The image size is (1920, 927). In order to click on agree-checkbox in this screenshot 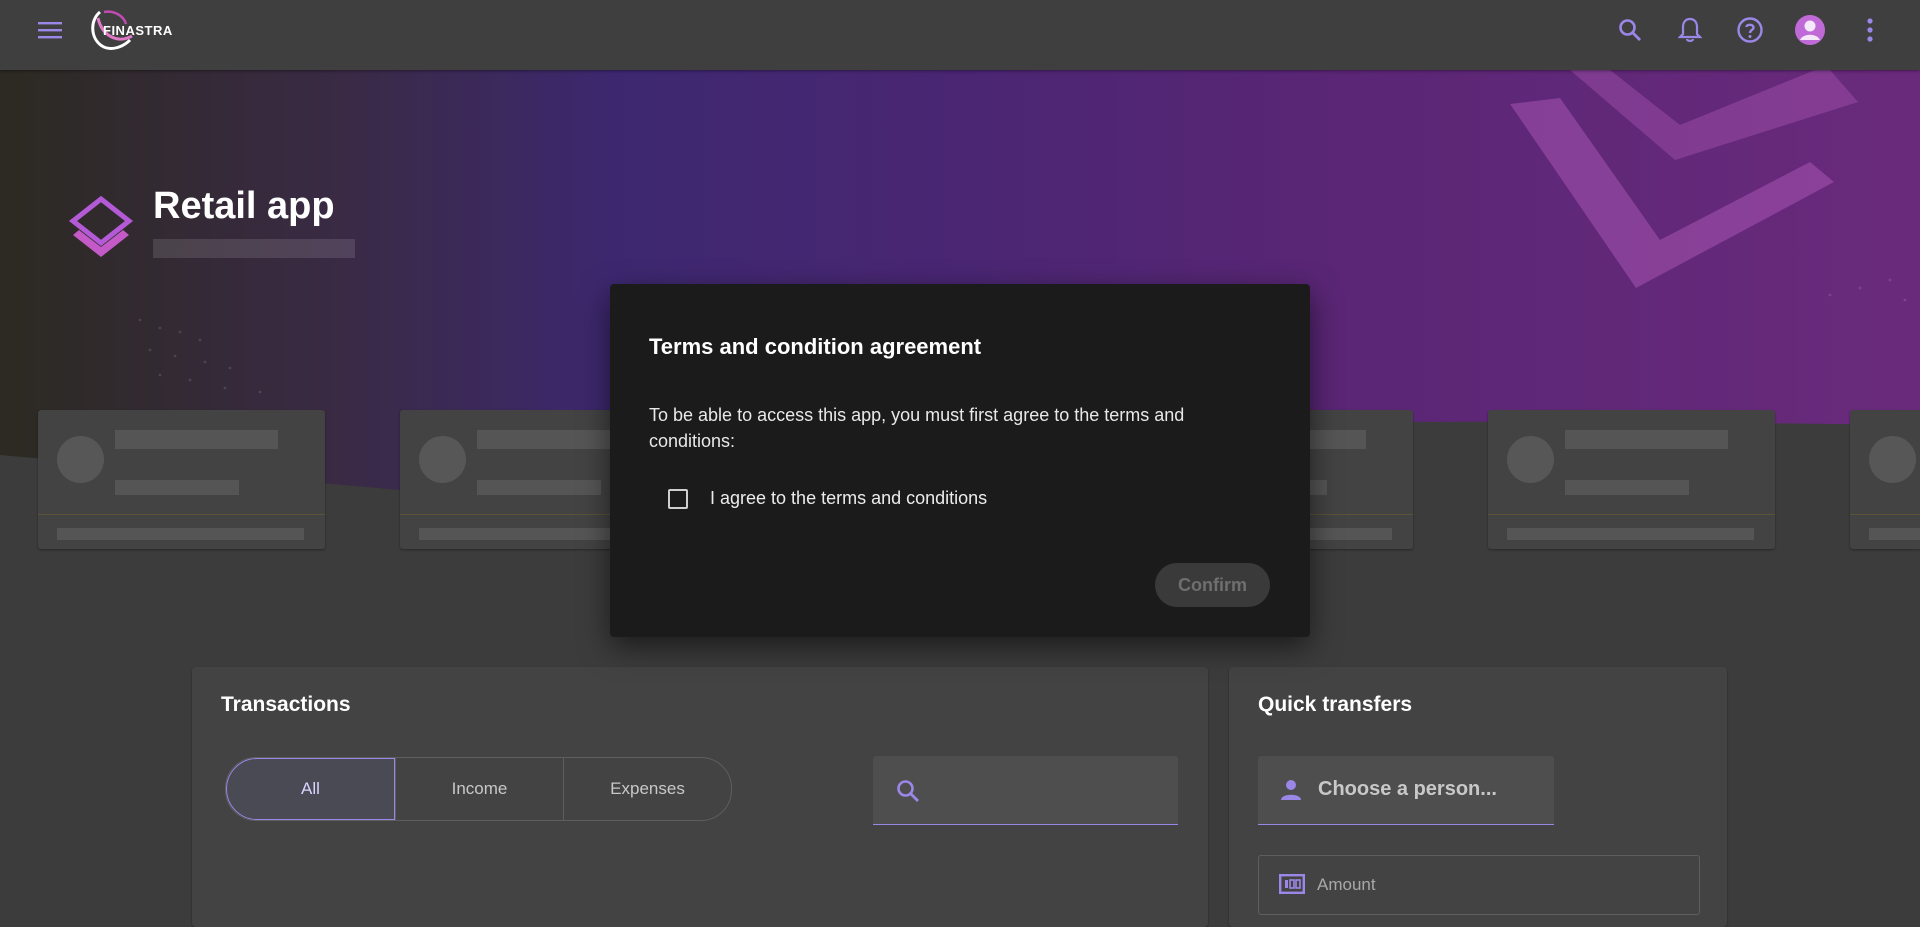, I will do `click(678, 498)`.